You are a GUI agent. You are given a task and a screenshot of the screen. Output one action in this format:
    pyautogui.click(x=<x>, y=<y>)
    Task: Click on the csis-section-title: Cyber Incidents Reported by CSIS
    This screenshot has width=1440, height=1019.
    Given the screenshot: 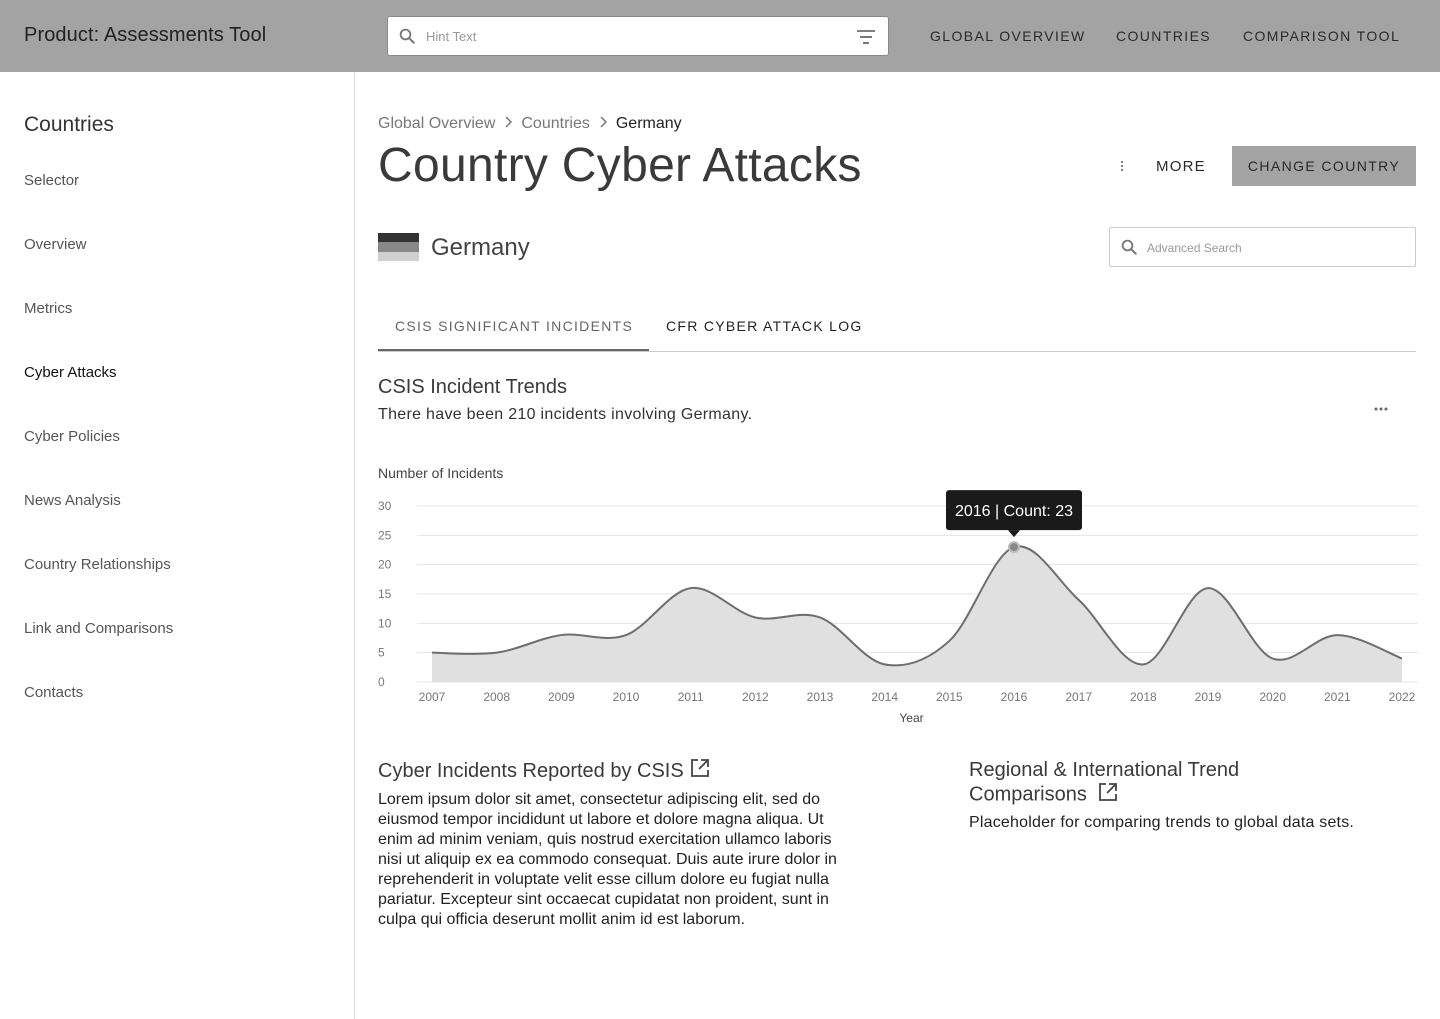 What is the action you would take?
    pyautogui.click(x=544, y=771)
    